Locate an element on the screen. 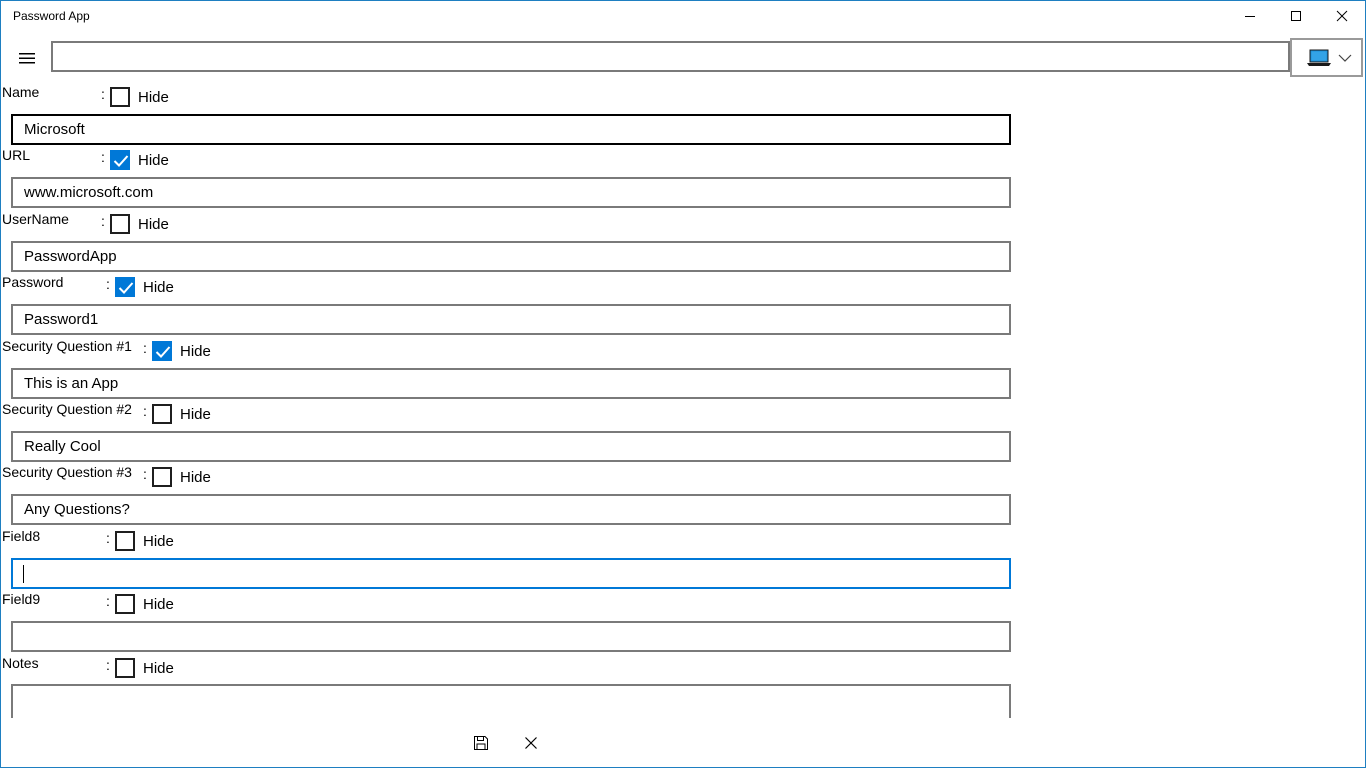  field-label-password: Password is located at coordinates (33, 282).